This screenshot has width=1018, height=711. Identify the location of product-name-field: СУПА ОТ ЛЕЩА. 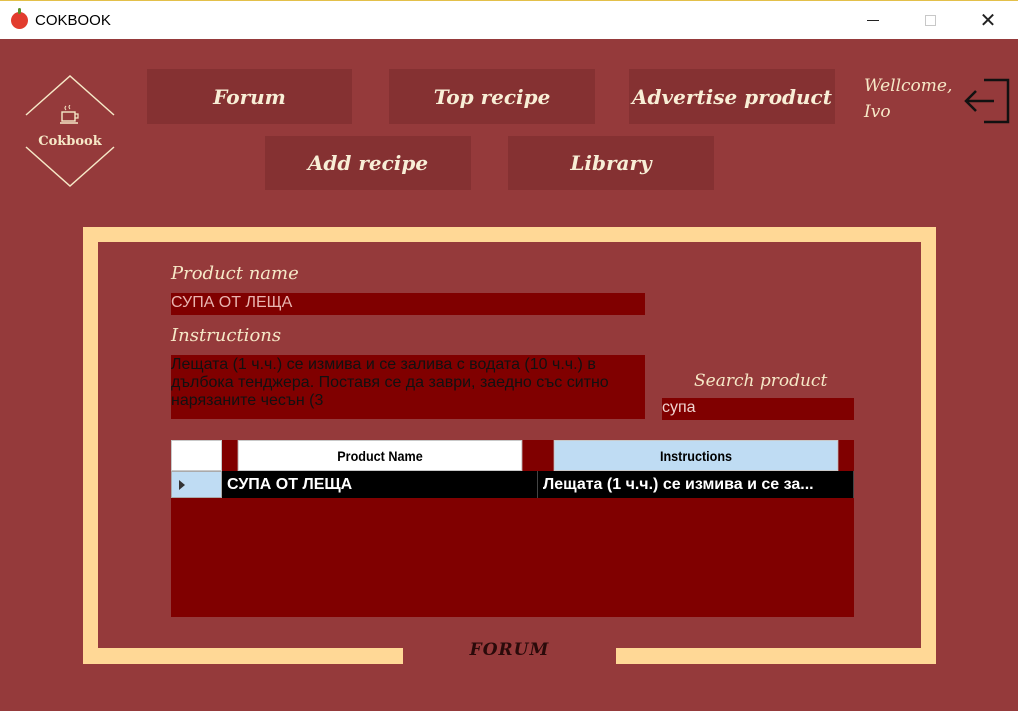
(408, 304).